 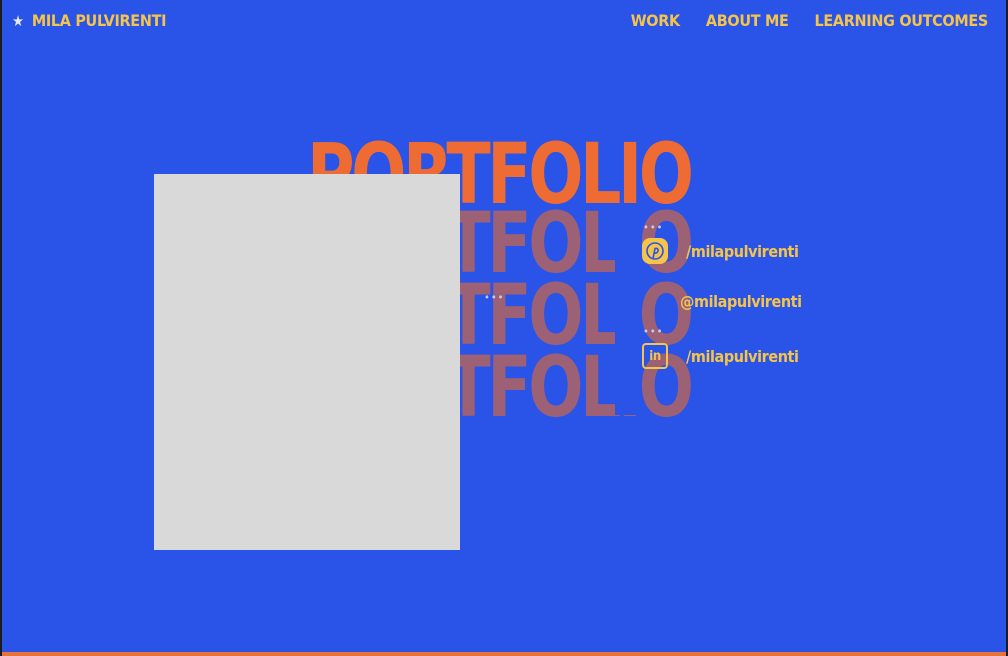 I want to click on star-icon: ★, so click(x=18, y=20).